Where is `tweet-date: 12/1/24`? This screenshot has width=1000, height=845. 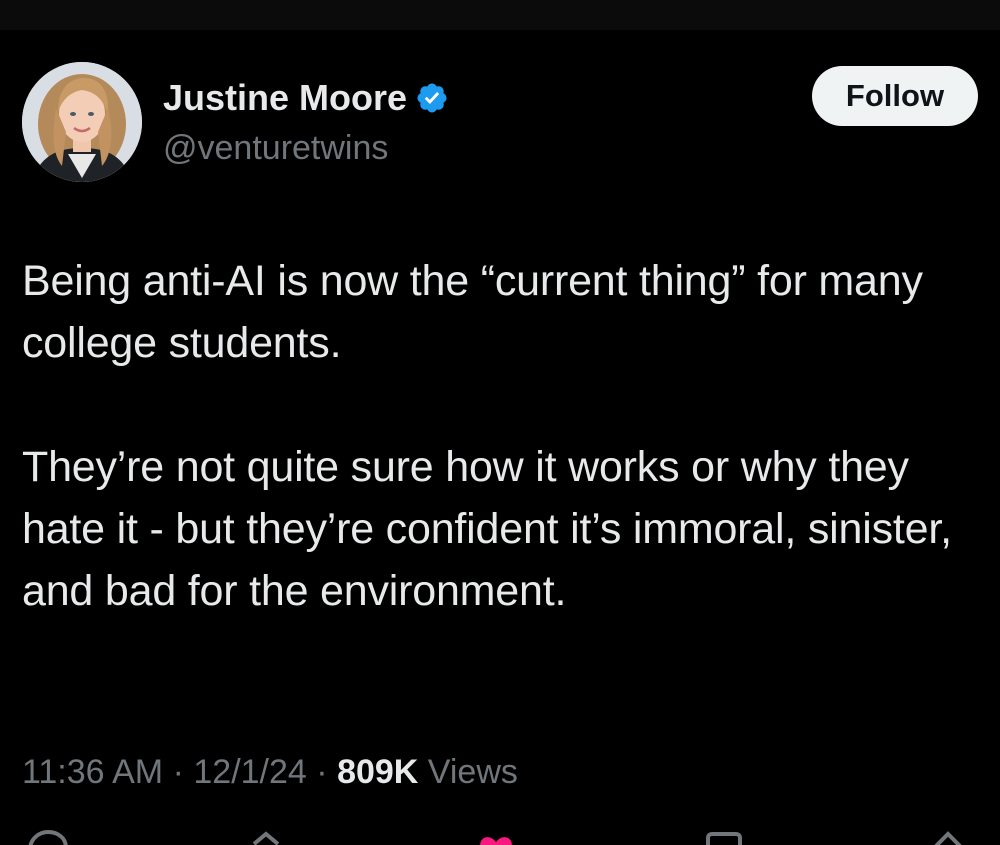
tweet-date: 12/1/24 is located at coordinates (249, 772).